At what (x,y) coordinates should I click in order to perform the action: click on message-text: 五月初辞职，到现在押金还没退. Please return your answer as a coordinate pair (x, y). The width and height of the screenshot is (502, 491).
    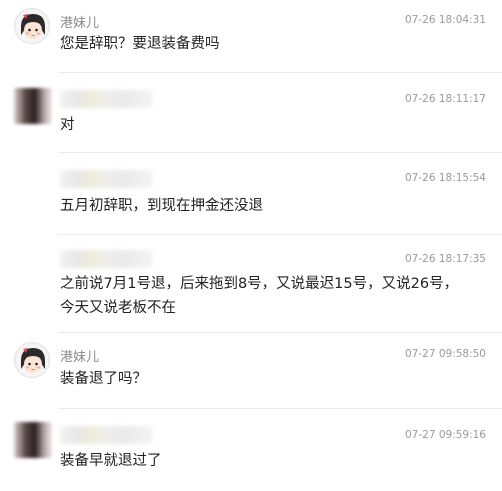
    Looking at the image, I should click on (161, 206).